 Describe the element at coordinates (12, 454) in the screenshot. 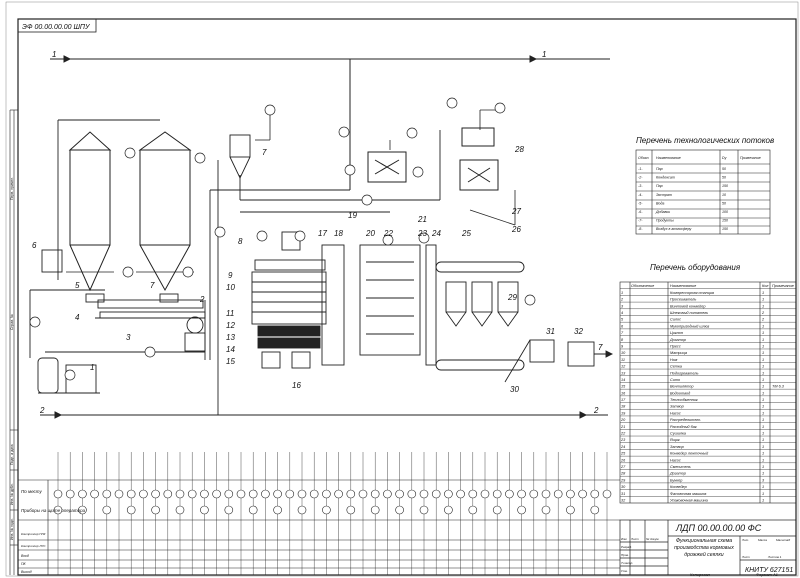

I see `strip-label: Подп. и дата` at that location.